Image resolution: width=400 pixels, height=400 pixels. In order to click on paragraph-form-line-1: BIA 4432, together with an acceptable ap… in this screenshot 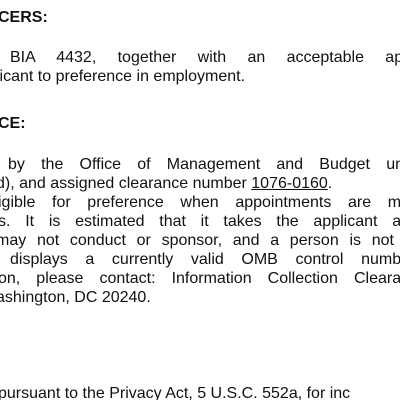, I will do `click(205, 57)`.